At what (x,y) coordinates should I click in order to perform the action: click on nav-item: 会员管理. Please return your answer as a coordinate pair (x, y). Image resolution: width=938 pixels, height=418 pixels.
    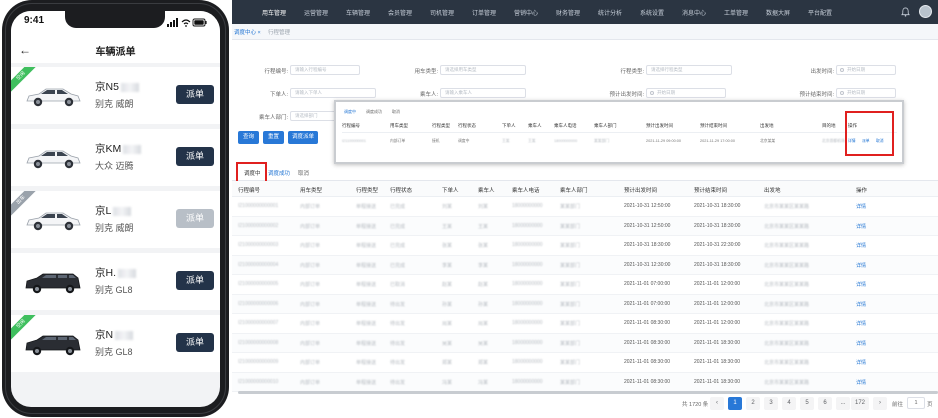
    Looking at the image, I should click on (400, 12).